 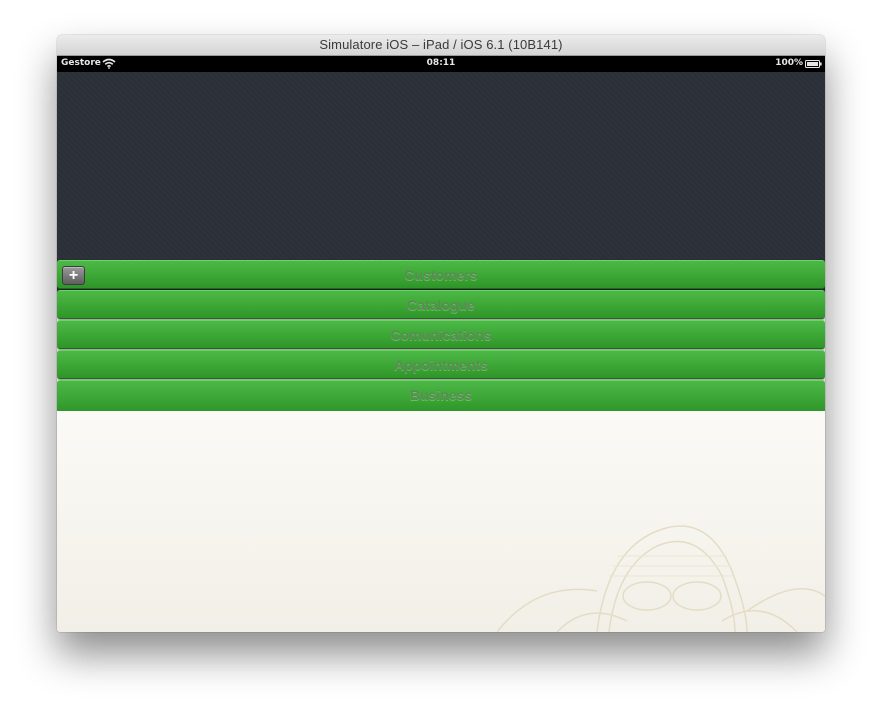 What do you see at coordinates (661, 578) in the screenshot?
I see `emblem-watermark` at bounding box center [661, 578].